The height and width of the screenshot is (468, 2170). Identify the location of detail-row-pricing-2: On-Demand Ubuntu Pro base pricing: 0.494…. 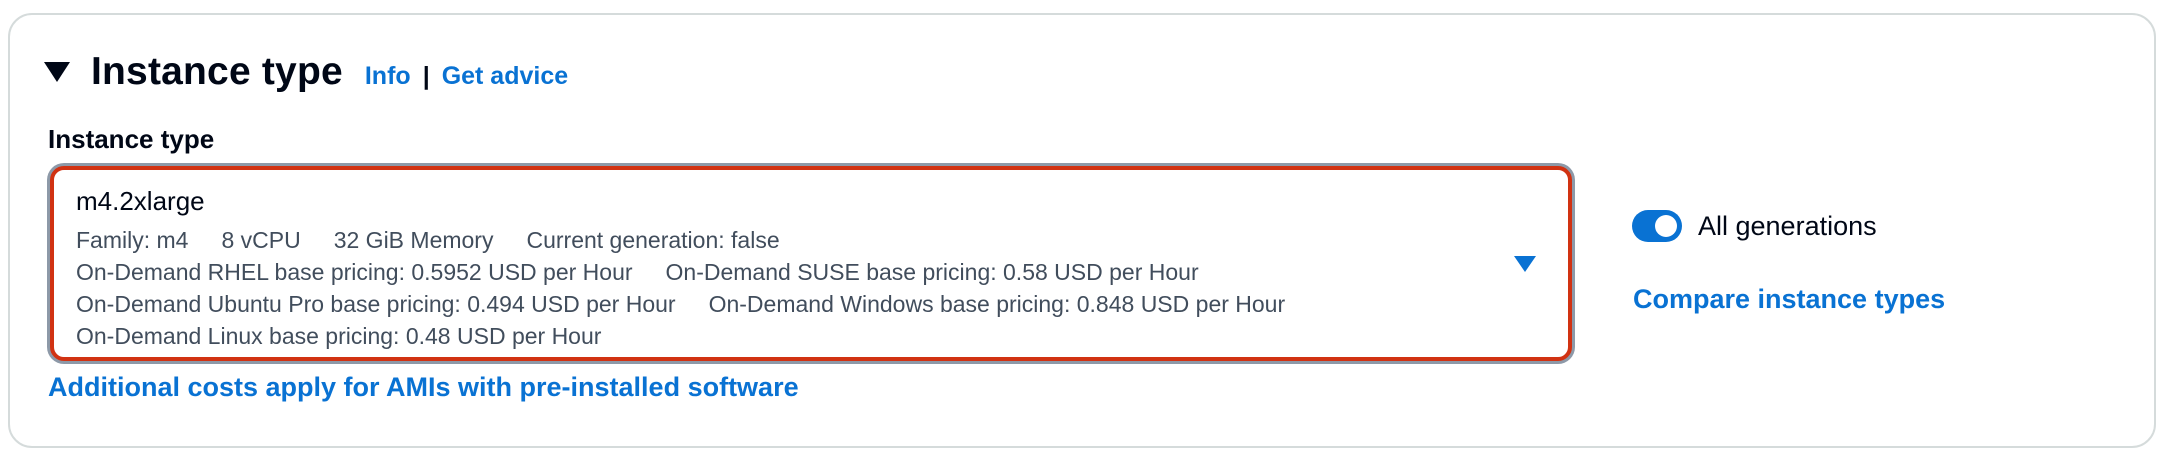
(680, 304).